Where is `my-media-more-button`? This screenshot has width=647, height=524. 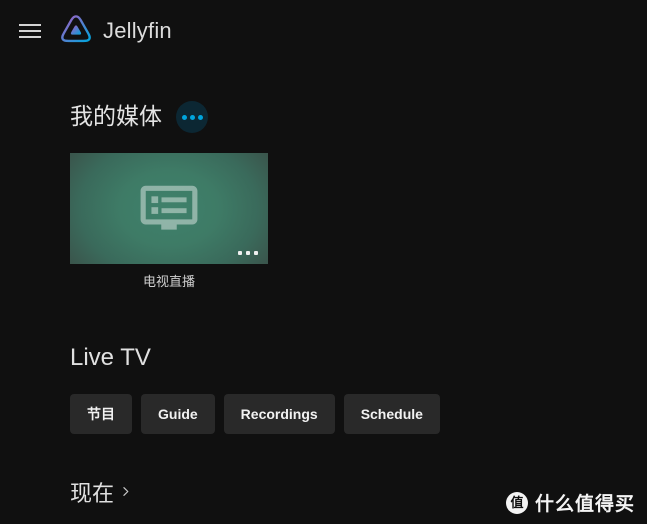
my-media-more-button is located at coordinates (192, 117).